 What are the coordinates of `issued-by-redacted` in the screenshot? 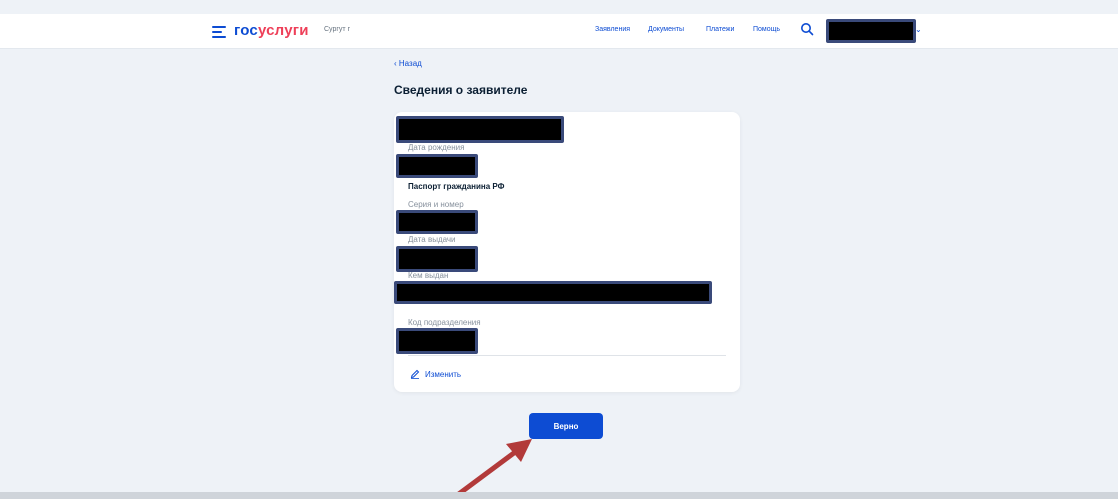 It's located at (553, 292).